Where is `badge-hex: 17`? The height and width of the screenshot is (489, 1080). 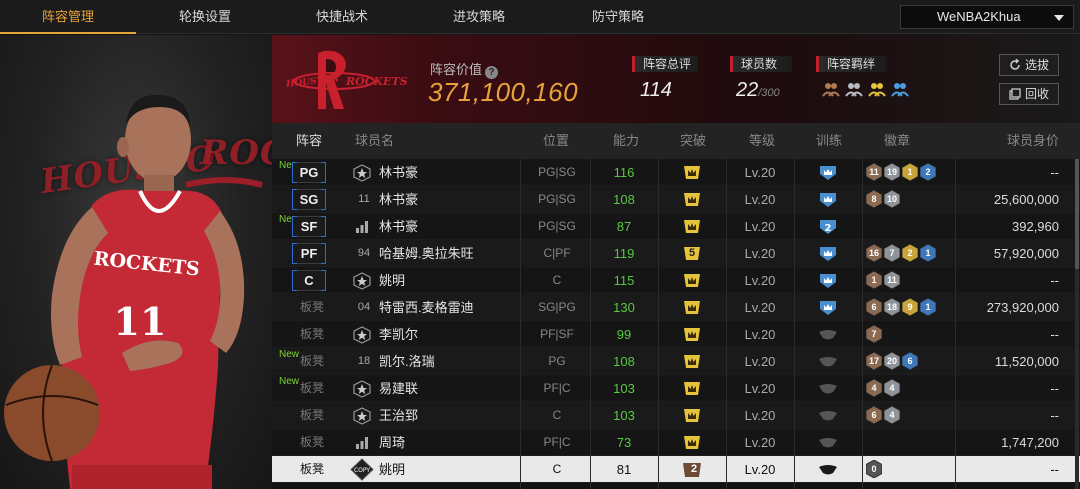
badge-hex: 17 is located at coordinates (874, 361).